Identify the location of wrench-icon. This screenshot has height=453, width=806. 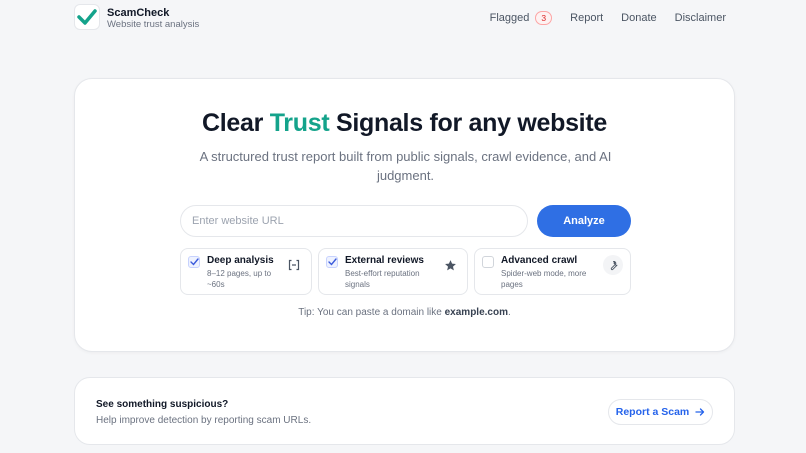
(613, 265).